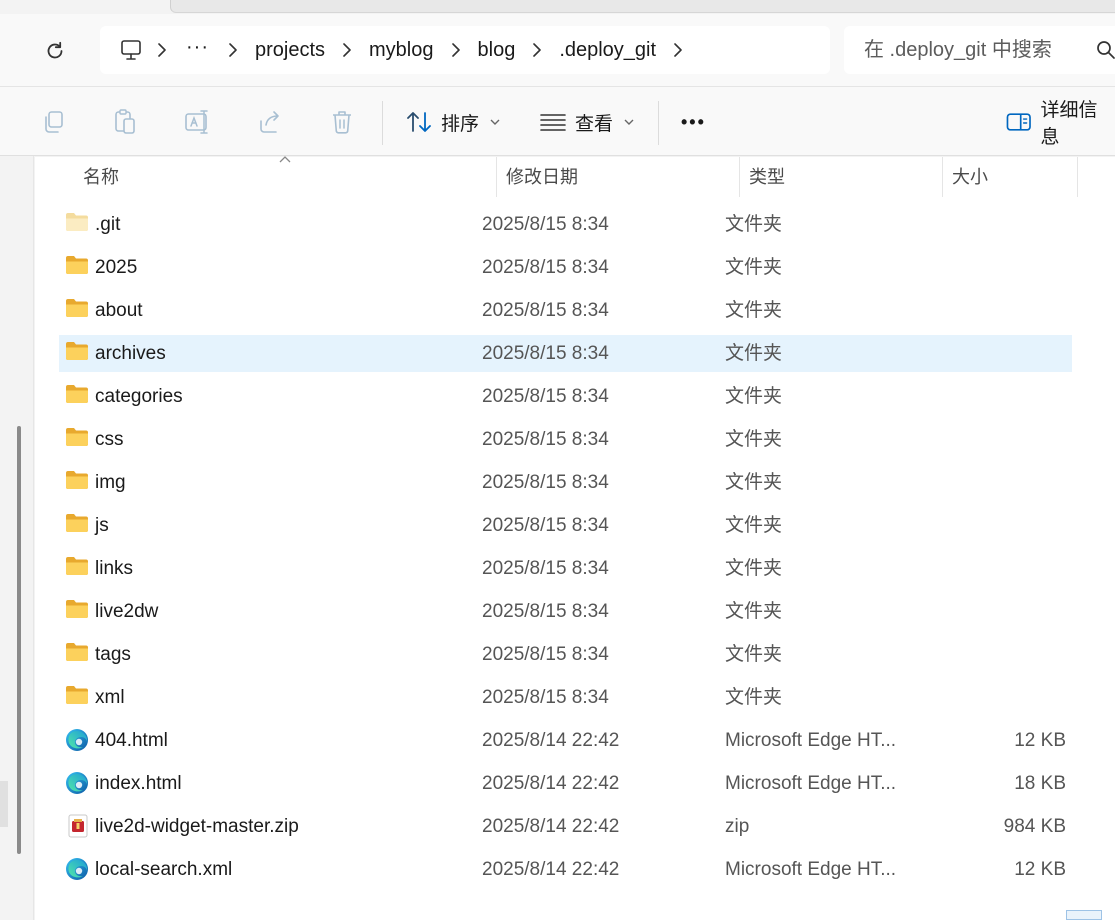  What do you see at coordinates (270, 122) in the screenshot?
I see `share-button` at bounding box center [270, 122].